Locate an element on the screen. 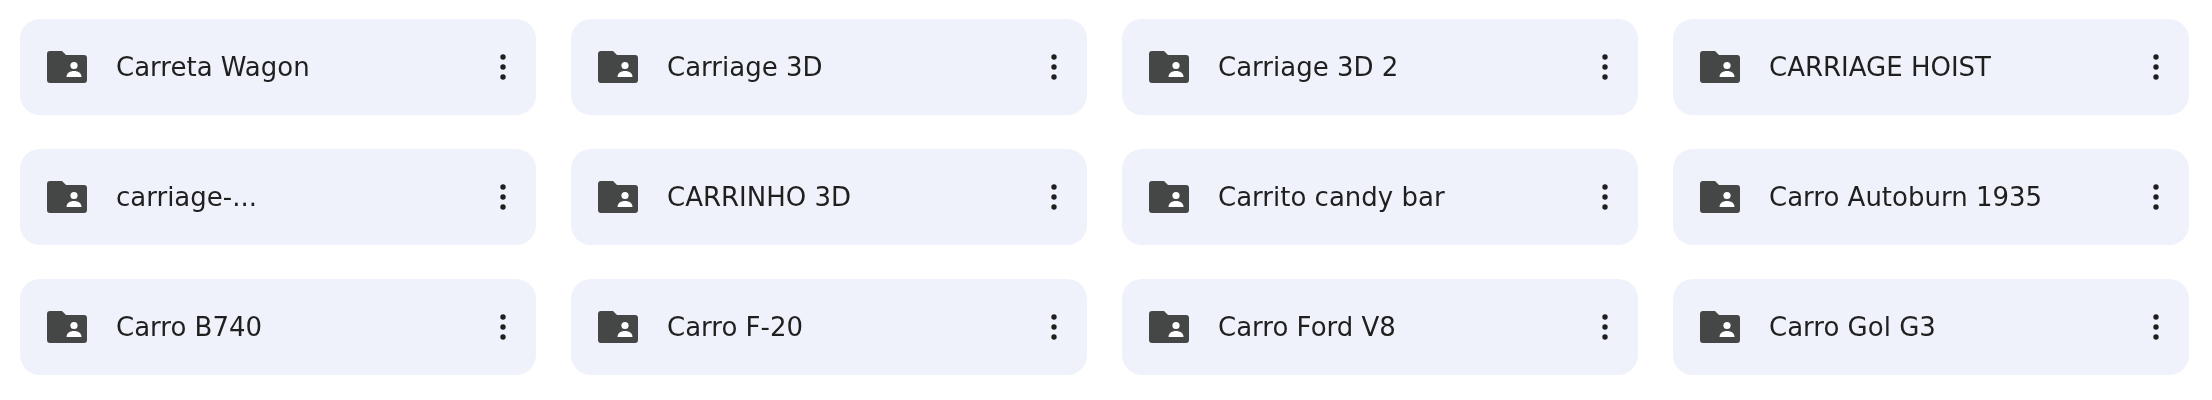 Image resolution: width=2212 pixels, height=400 pixels. folder-card: CARRIAGE HOIST is located at coordinates (1931, 67).